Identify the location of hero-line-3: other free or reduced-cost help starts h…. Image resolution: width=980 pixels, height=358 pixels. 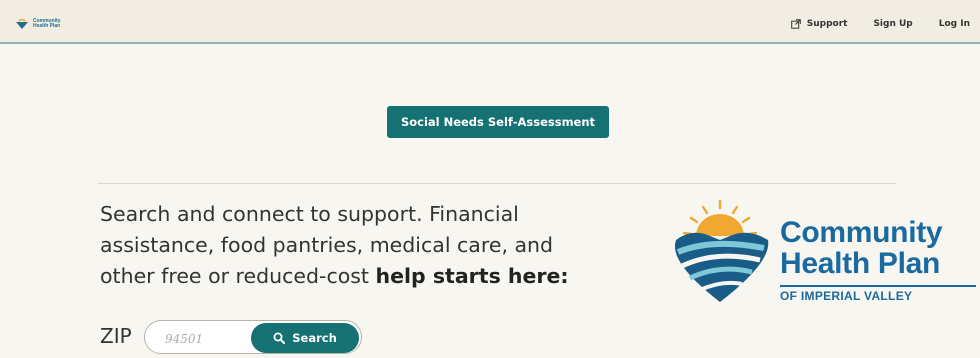
(360, 276).